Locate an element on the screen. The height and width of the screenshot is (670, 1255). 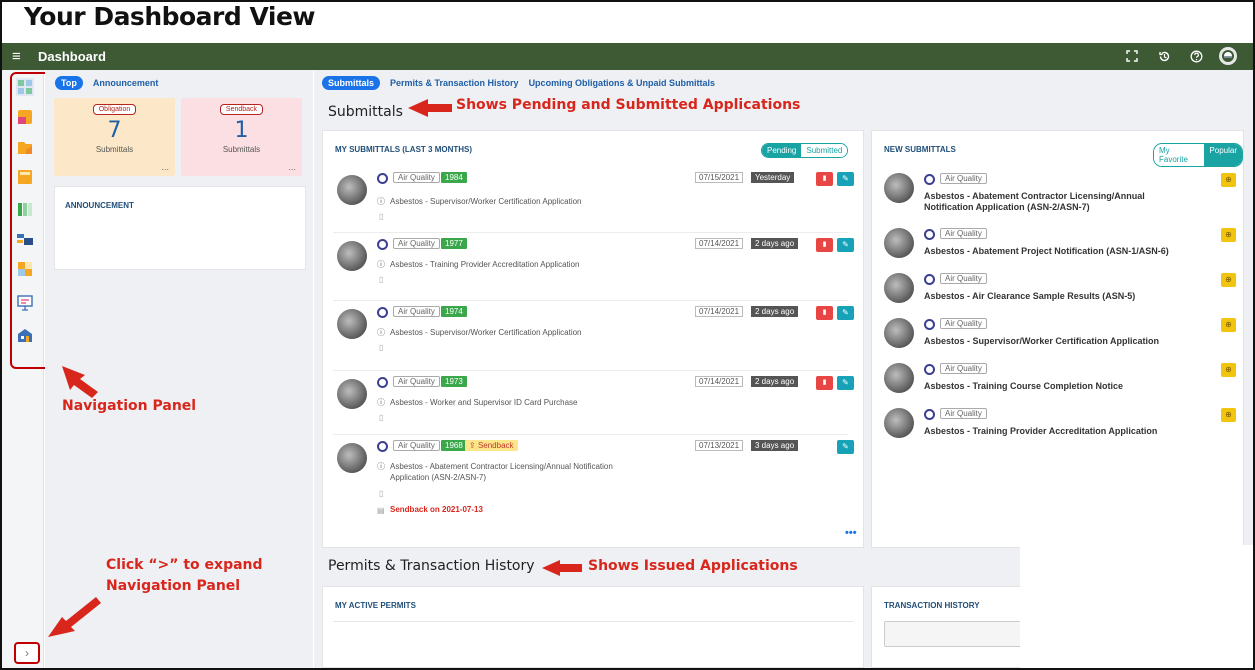
annotation-permits: Shows Issued Applications is located at coordinates (693, 566).